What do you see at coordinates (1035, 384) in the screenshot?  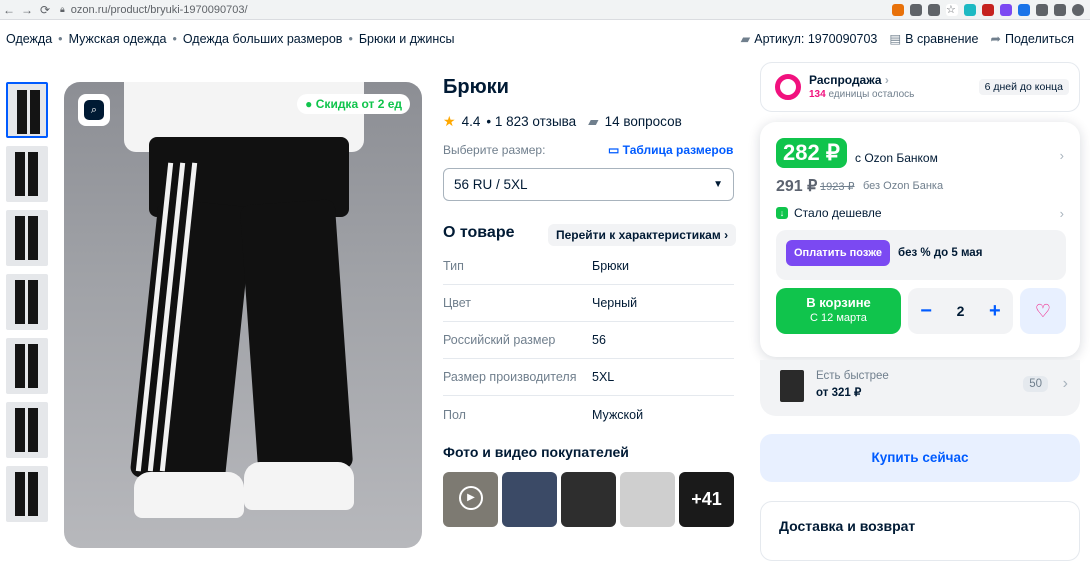 I see `faster-count-badge: 50` at bounding box center [1035, 384].